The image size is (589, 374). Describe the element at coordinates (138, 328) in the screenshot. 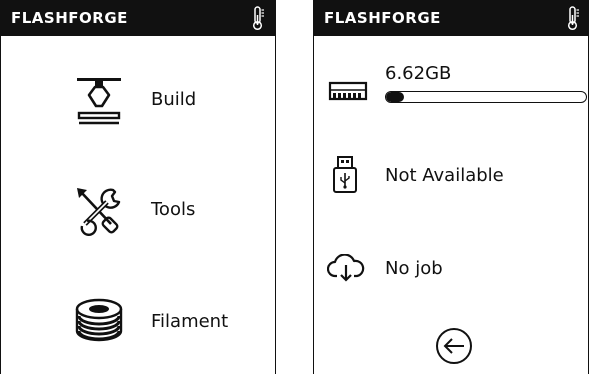

I see `filament-menu-item: Filament` at that location.